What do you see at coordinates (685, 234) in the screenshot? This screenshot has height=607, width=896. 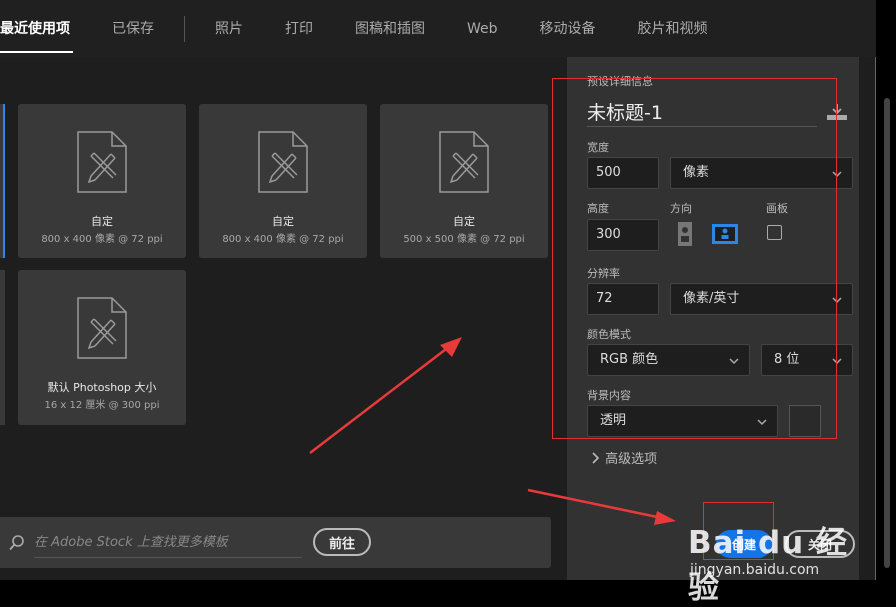 I see `portrait-orientation-icon` at bounding box center [685, 234].